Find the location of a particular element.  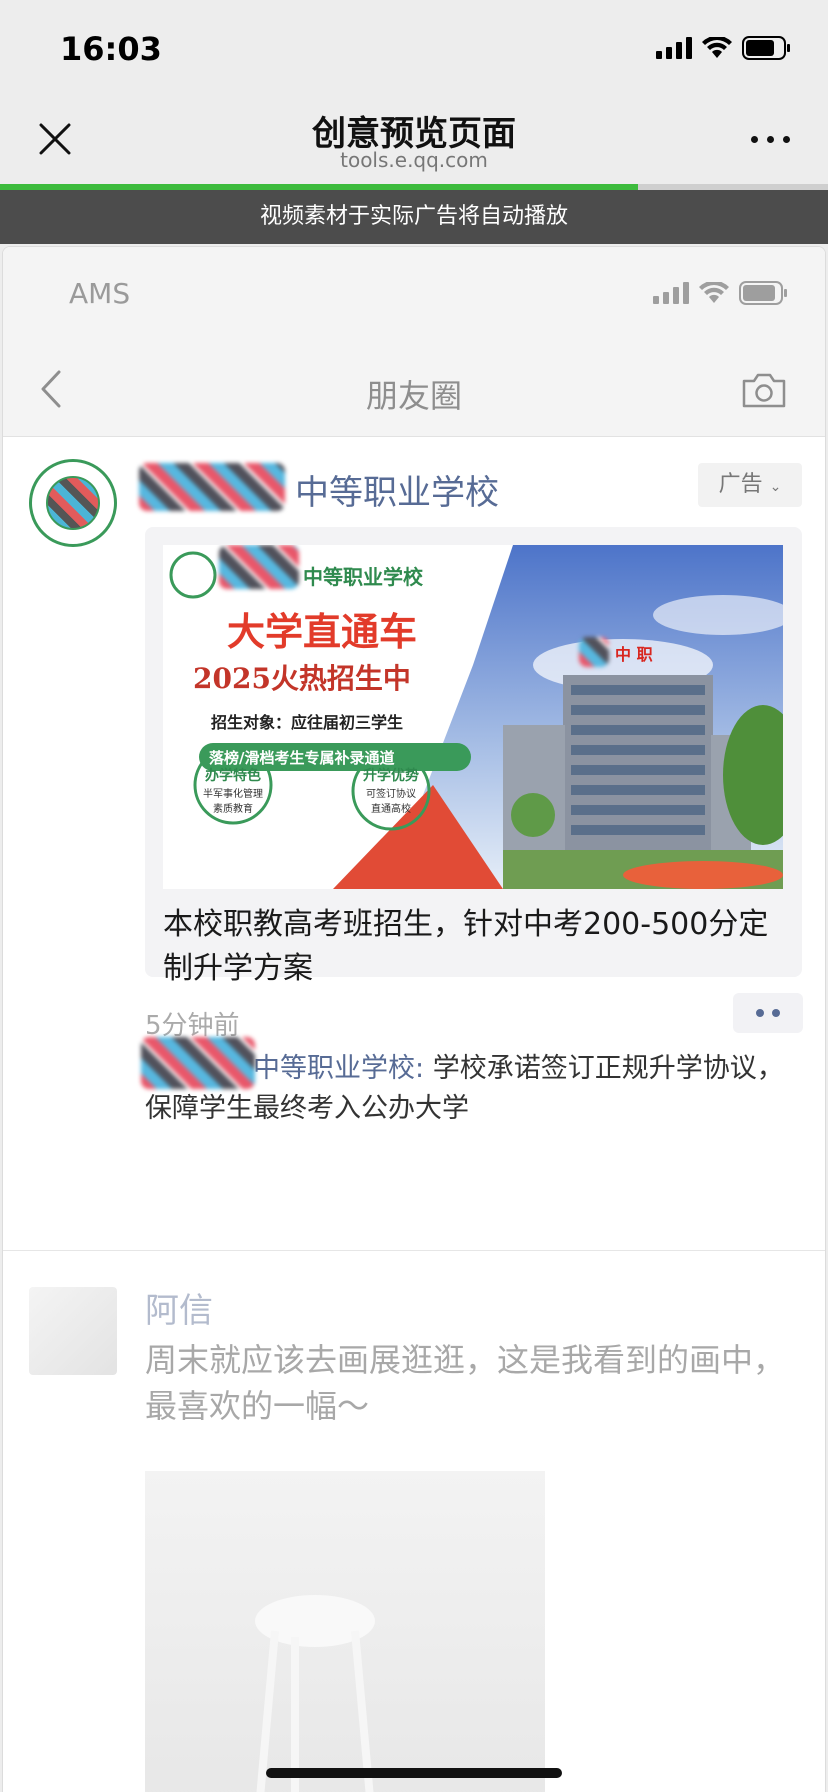

seal-2-title: 升学优势 is located at coordinates (391, 776).